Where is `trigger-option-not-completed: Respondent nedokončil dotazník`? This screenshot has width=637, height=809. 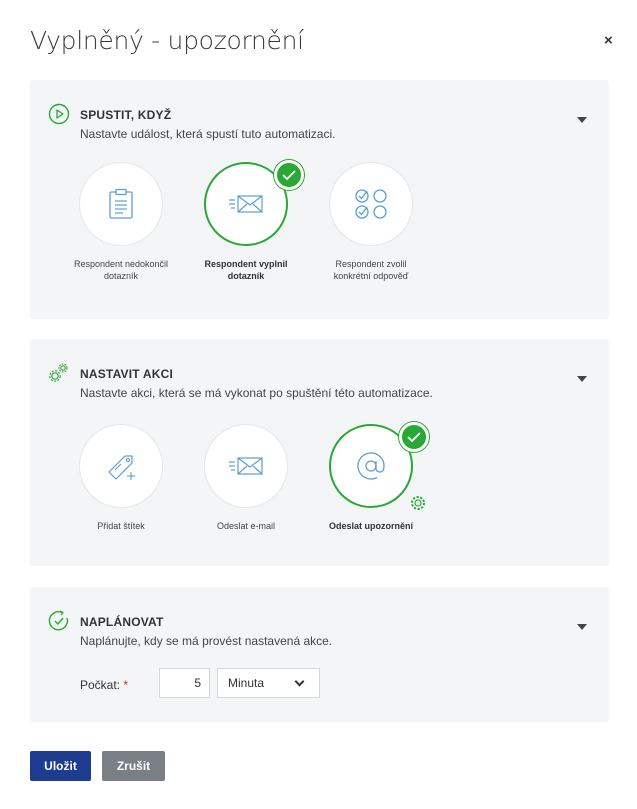 trigger-option-not-completed: Respondent nedokončil dotazník is located at coordinates (121, 222).